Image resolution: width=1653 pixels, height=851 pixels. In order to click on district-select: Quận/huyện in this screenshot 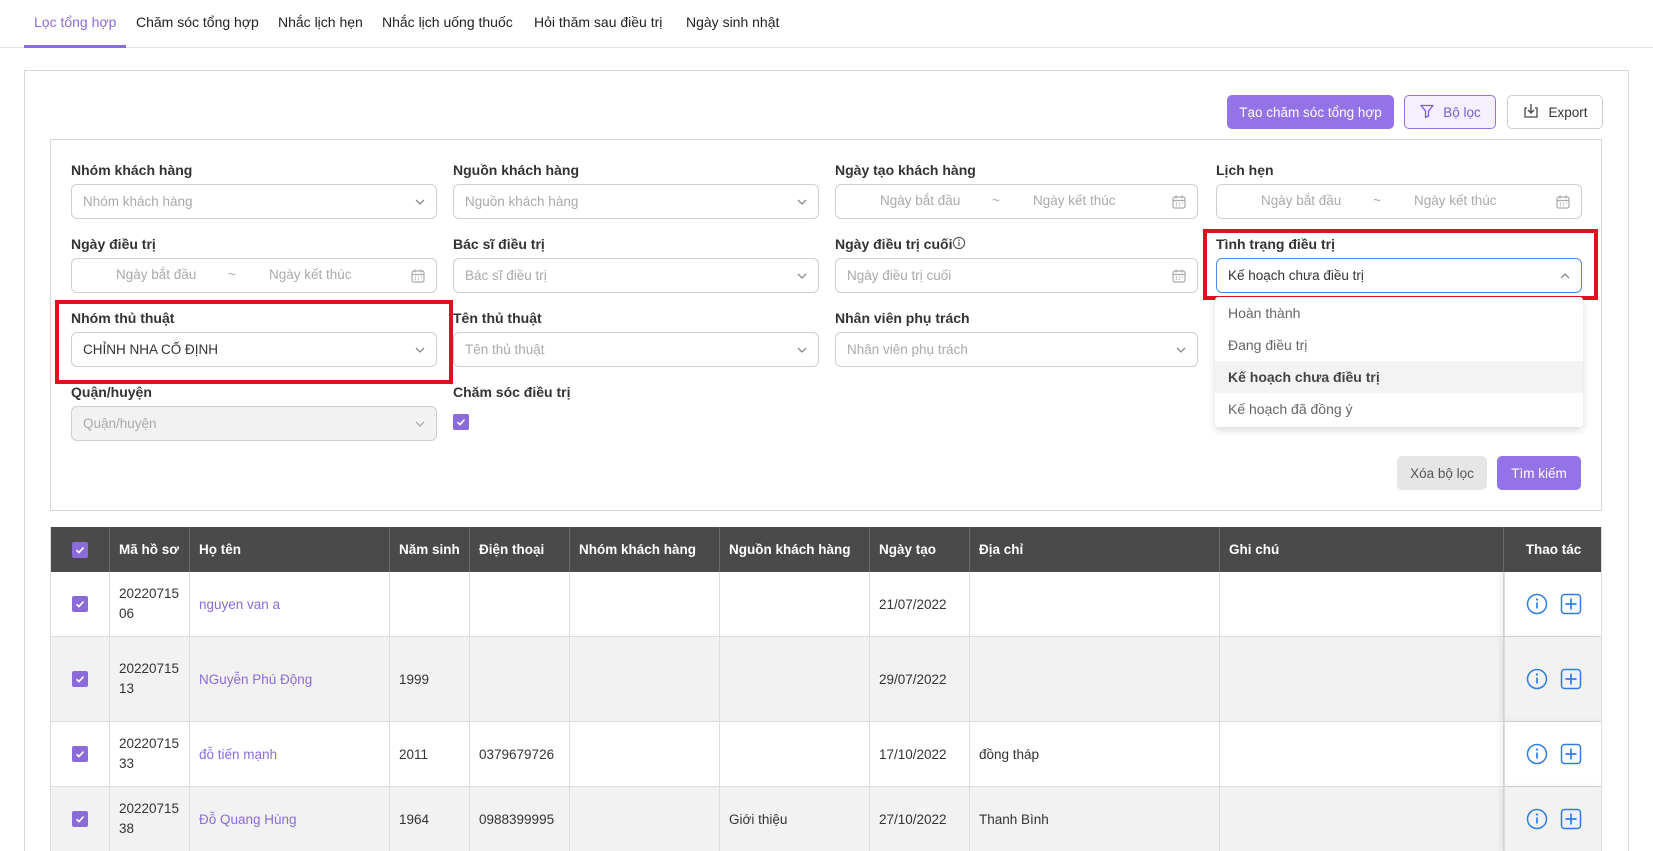, I will do `click(254, 423)`.